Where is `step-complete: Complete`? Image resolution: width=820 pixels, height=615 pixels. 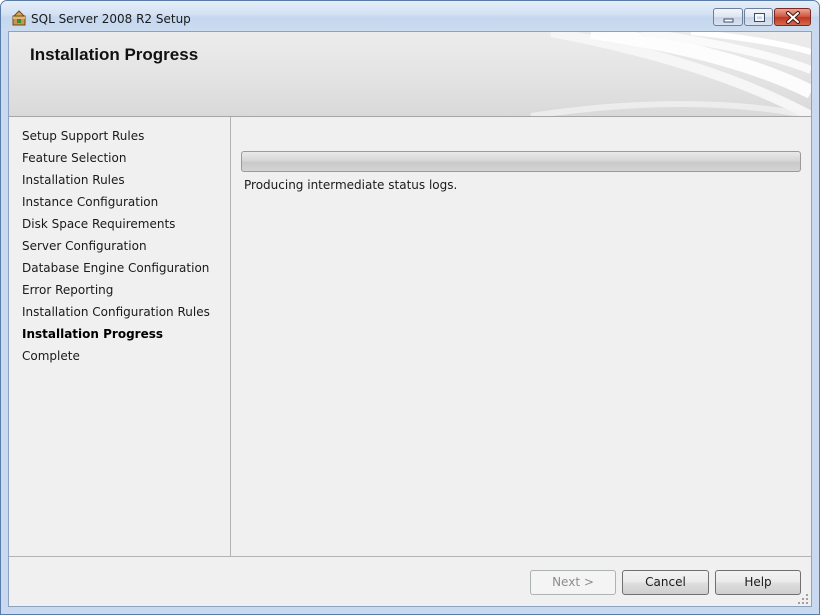
step-complete: Complete is located at coordinates (51, 356).